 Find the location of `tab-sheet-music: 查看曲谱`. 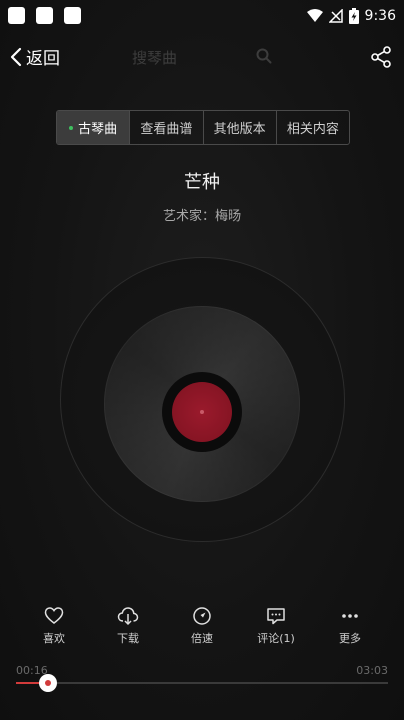

tab-sheet-music: 查看曲谱 is located at coordinates (165, 127).